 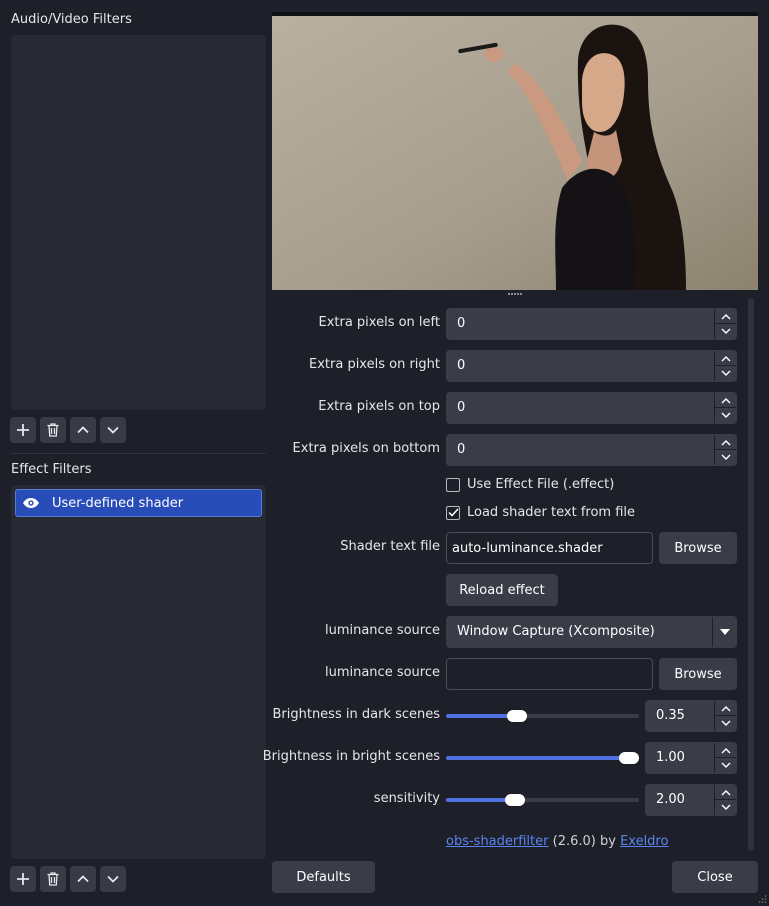 I want to click on move-effect-up-button, so click(x=83, y=879).